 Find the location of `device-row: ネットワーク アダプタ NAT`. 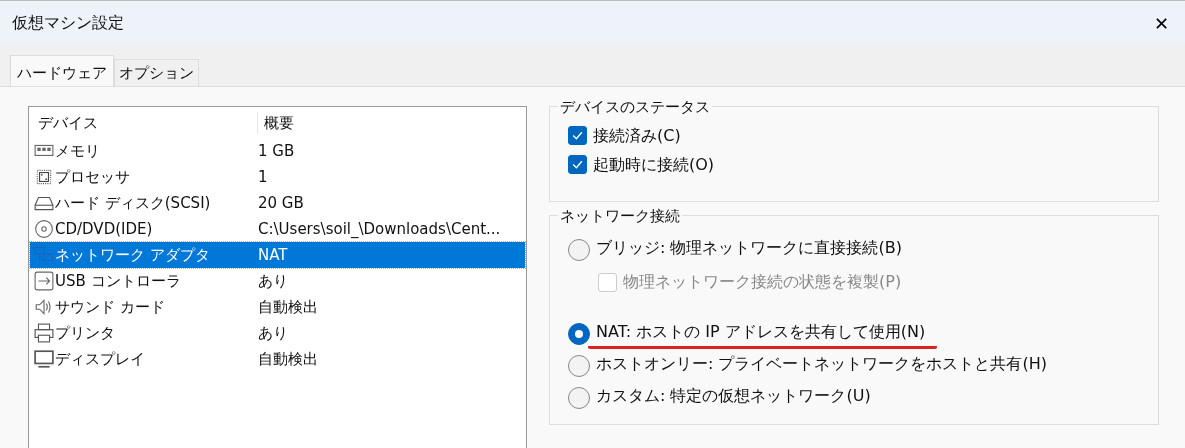

device-row: ネットワーク アダプタ NAT is located at coordinates (277, 255).